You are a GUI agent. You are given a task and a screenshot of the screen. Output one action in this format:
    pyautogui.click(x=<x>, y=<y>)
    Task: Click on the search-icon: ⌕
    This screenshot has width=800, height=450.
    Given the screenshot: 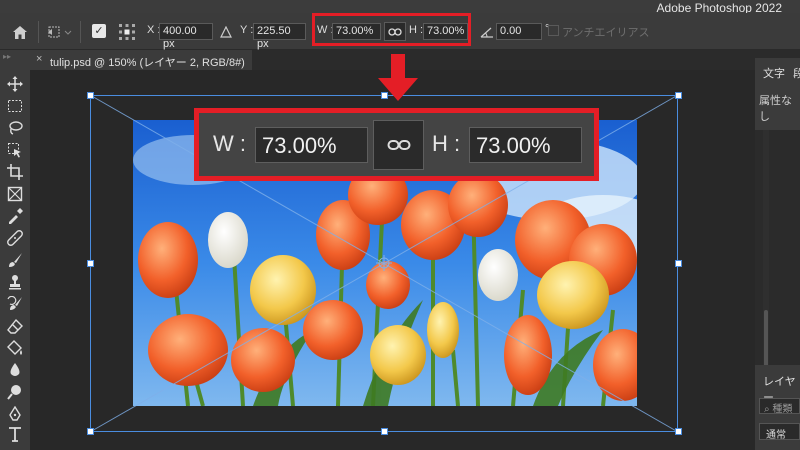 What is the action you would take?
    pyautogui.click(x=767, y=409)
    